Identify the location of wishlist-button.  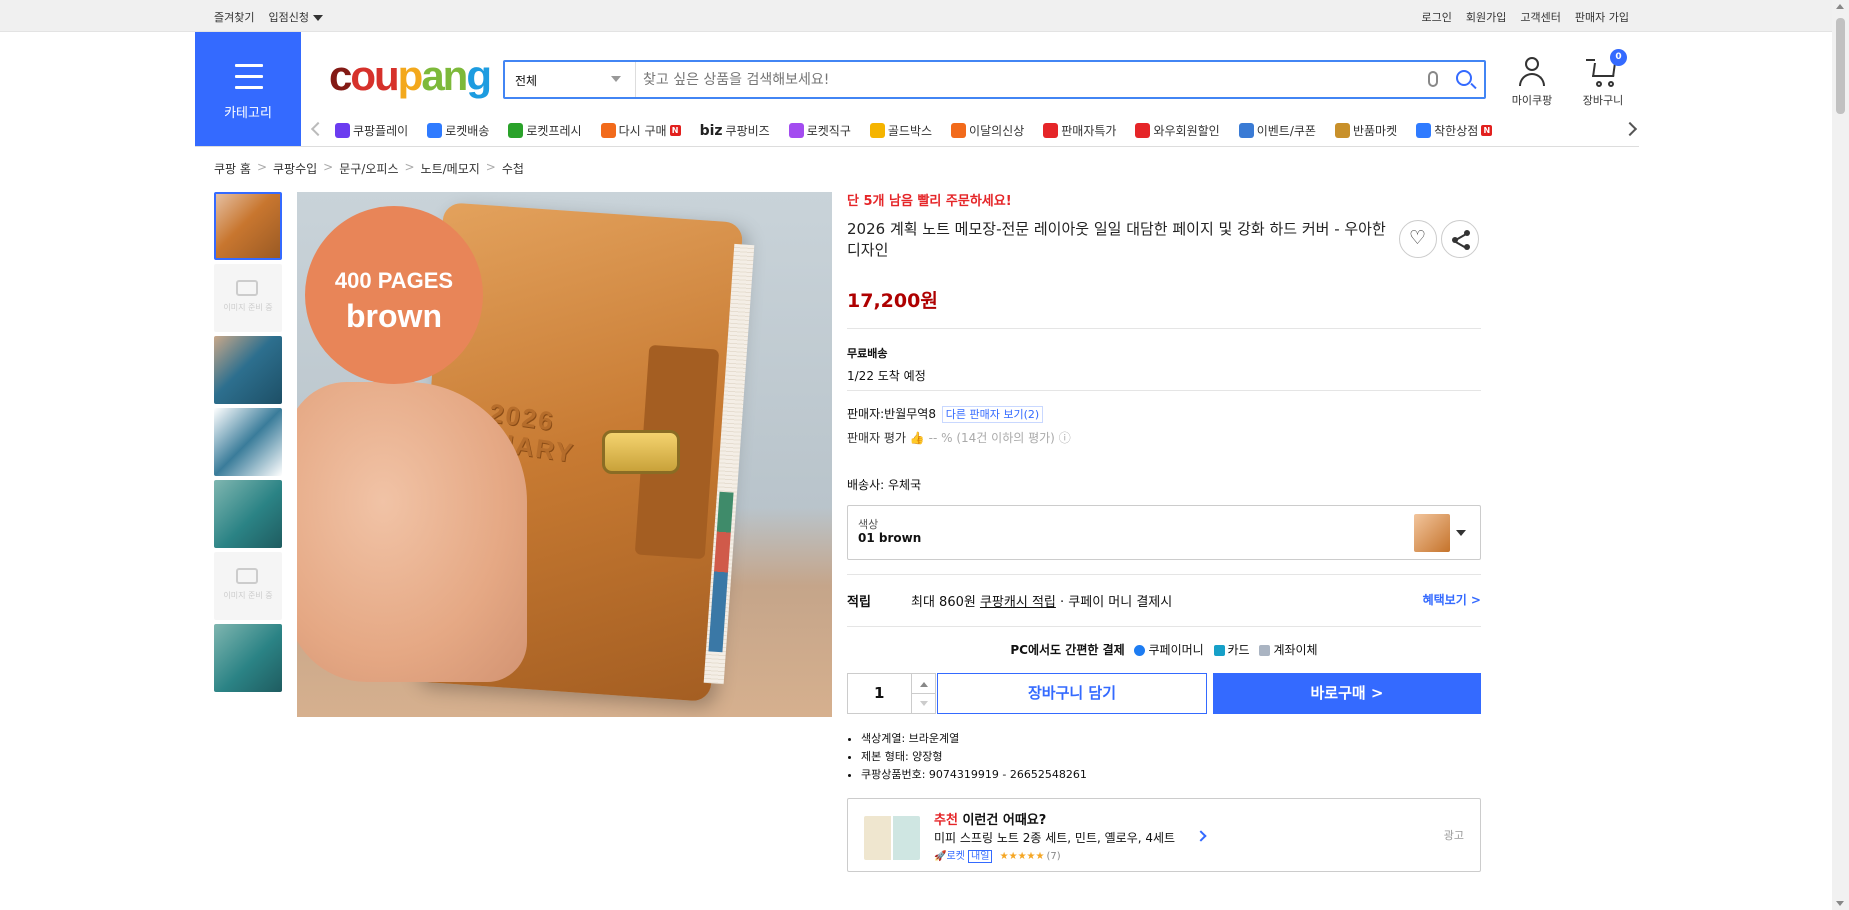
(1418, 239).